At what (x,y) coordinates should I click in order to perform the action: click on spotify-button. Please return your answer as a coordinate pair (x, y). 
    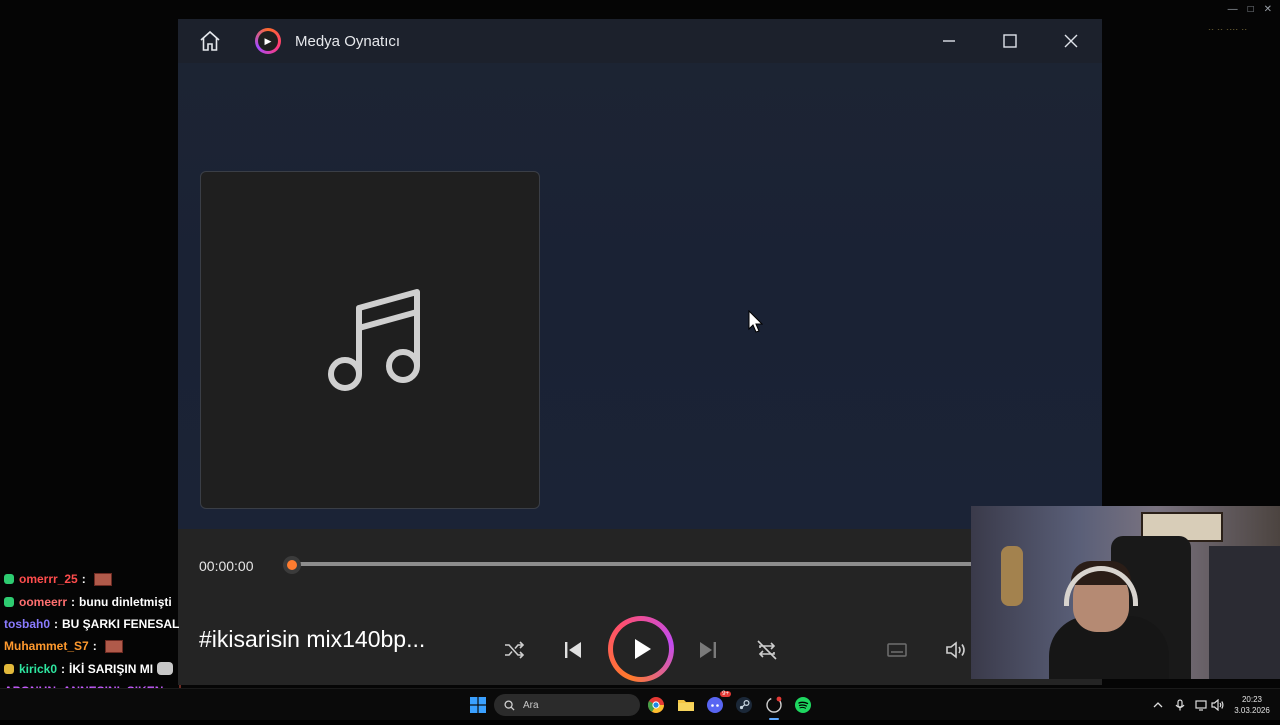
    Looking at the image, I should click on (803, 705).